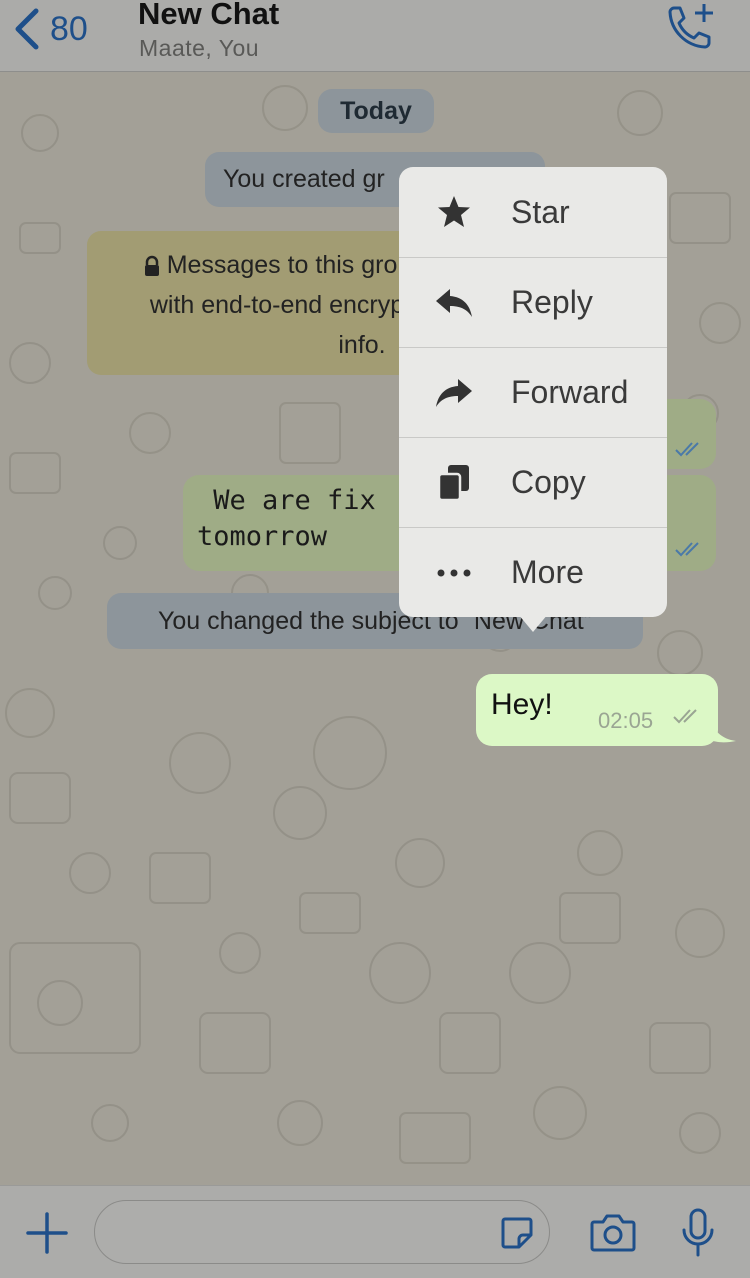 The image size is (750, 1278). I want to click on menu-item-label: More, so click(547, 572).